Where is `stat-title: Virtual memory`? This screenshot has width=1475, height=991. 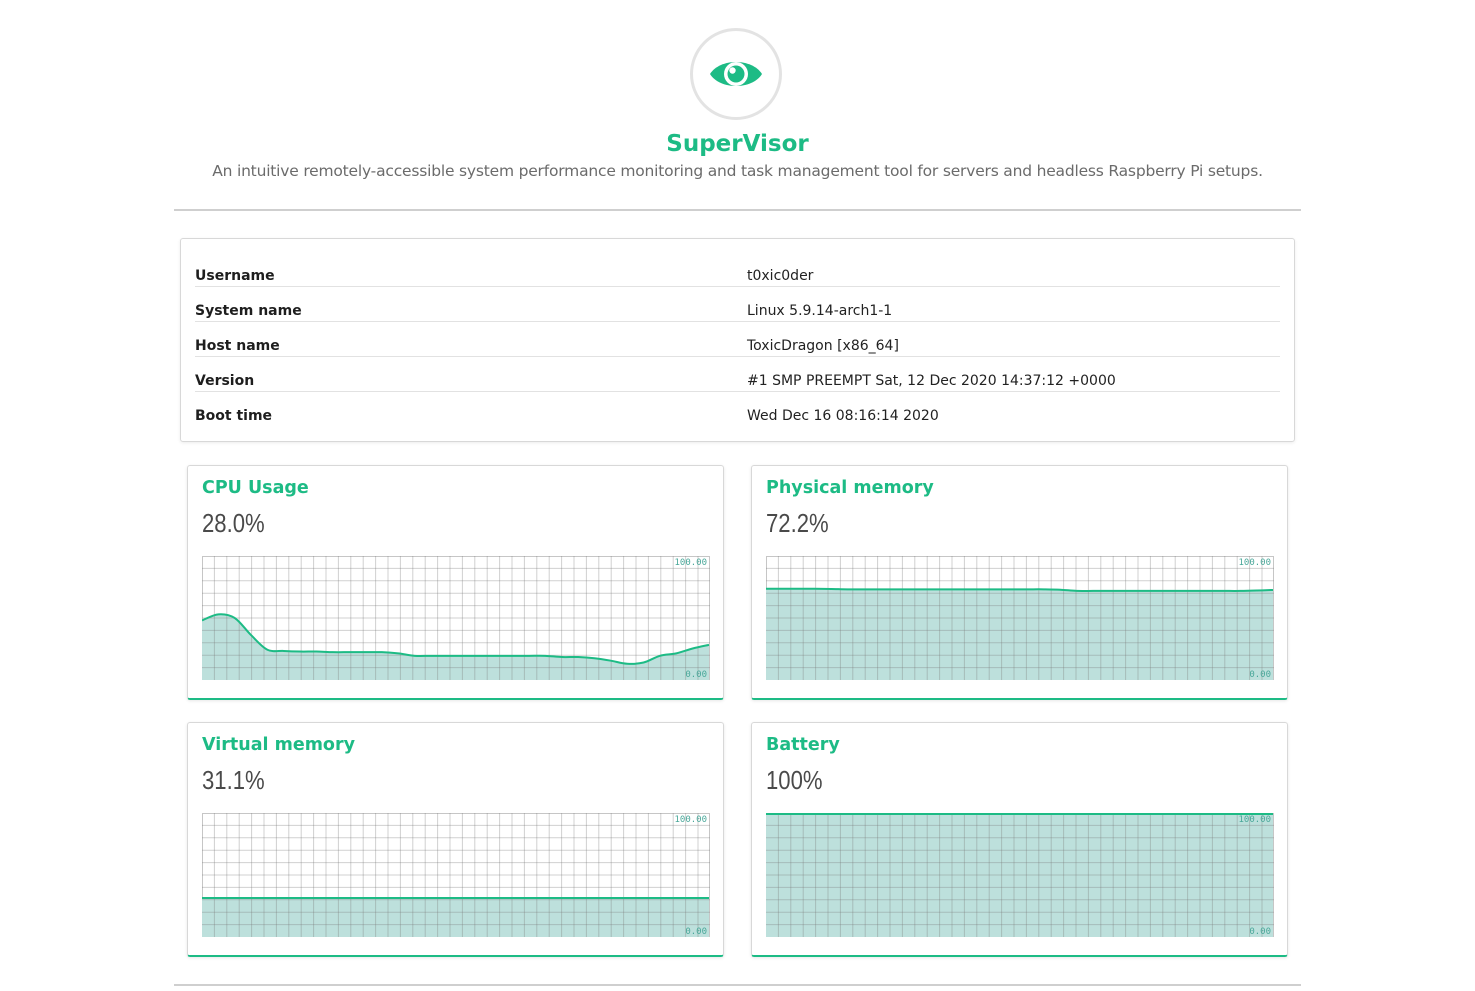 stat-title: Virtual memory is located at coordinates (278, 745).